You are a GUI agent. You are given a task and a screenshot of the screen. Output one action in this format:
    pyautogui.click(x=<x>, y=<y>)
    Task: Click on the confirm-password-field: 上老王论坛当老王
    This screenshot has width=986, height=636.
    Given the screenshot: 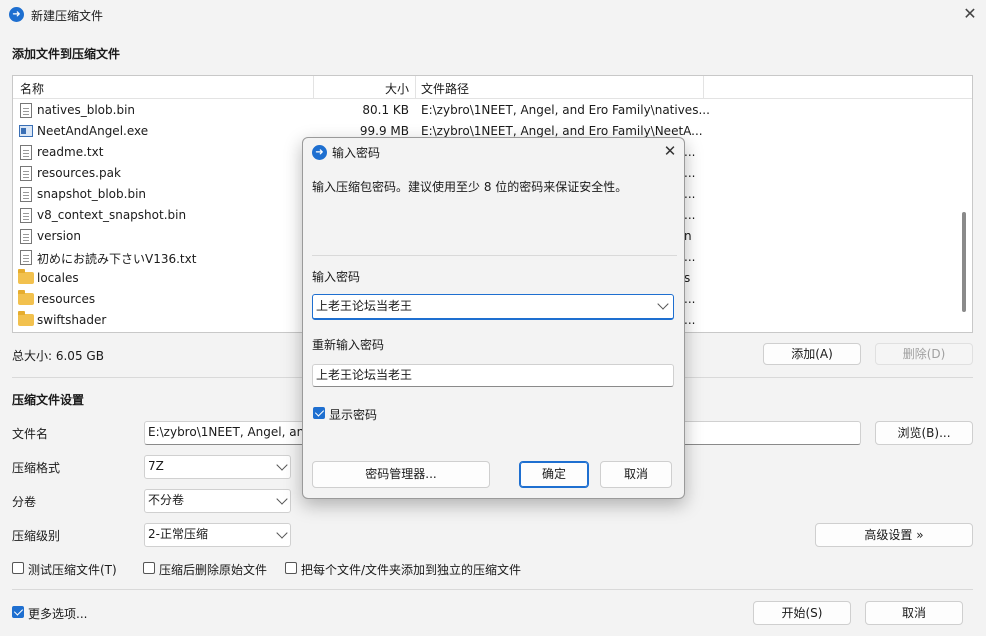 What is the action you would take?
    pyautogui.click(x=493, y=375)
    